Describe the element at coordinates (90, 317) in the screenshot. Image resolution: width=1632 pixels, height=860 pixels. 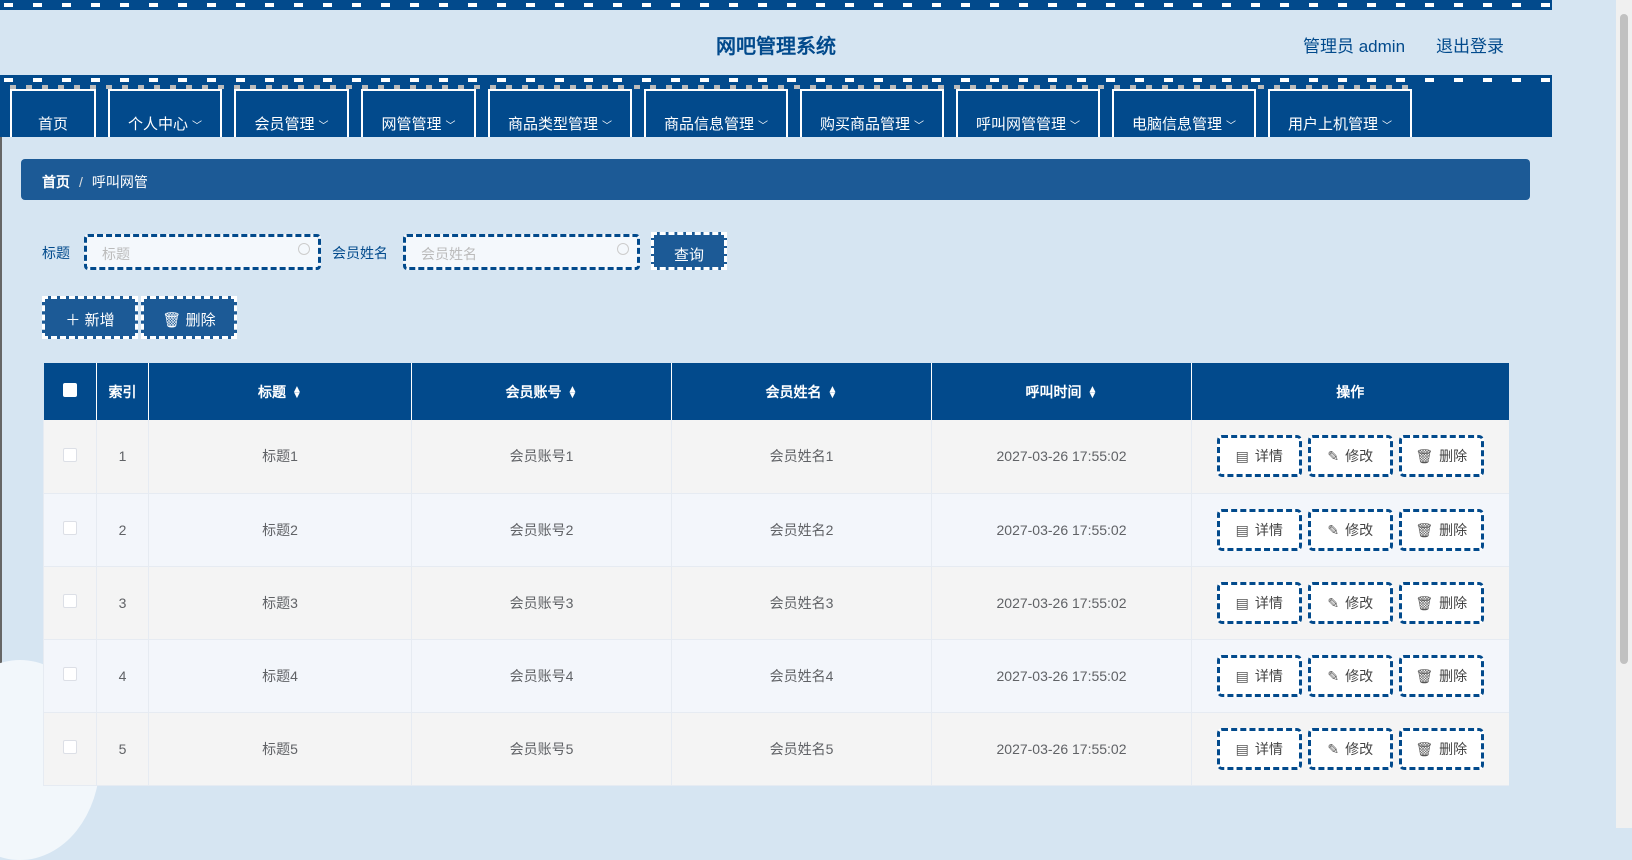
I see `add-button: ＋ 新增` at that location.